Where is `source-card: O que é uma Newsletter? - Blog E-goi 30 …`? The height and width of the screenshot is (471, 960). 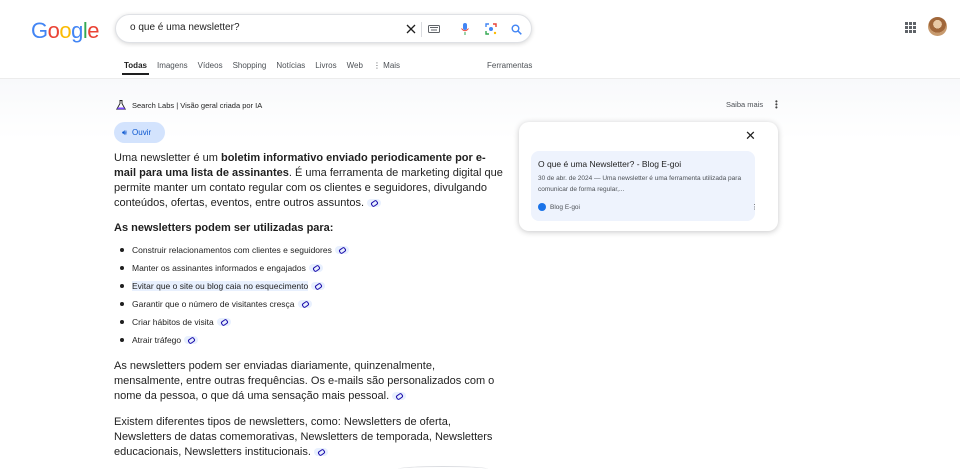 source-card: O que é uma Newsletter? - Blog E-goi 30 … is located at coordinates (644, 186).